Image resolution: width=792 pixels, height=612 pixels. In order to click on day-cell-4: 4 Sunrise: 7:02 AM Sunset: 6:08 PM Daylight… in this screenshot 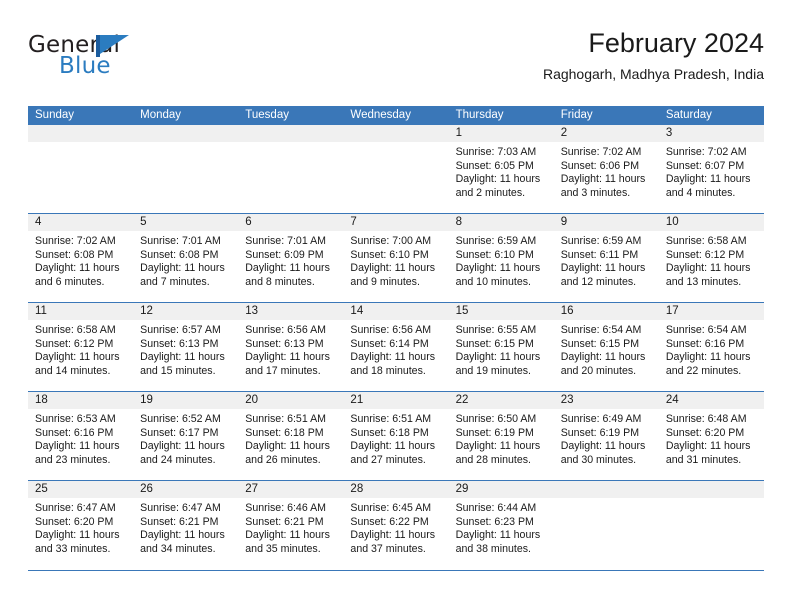, I will do `click(81, 258)`.